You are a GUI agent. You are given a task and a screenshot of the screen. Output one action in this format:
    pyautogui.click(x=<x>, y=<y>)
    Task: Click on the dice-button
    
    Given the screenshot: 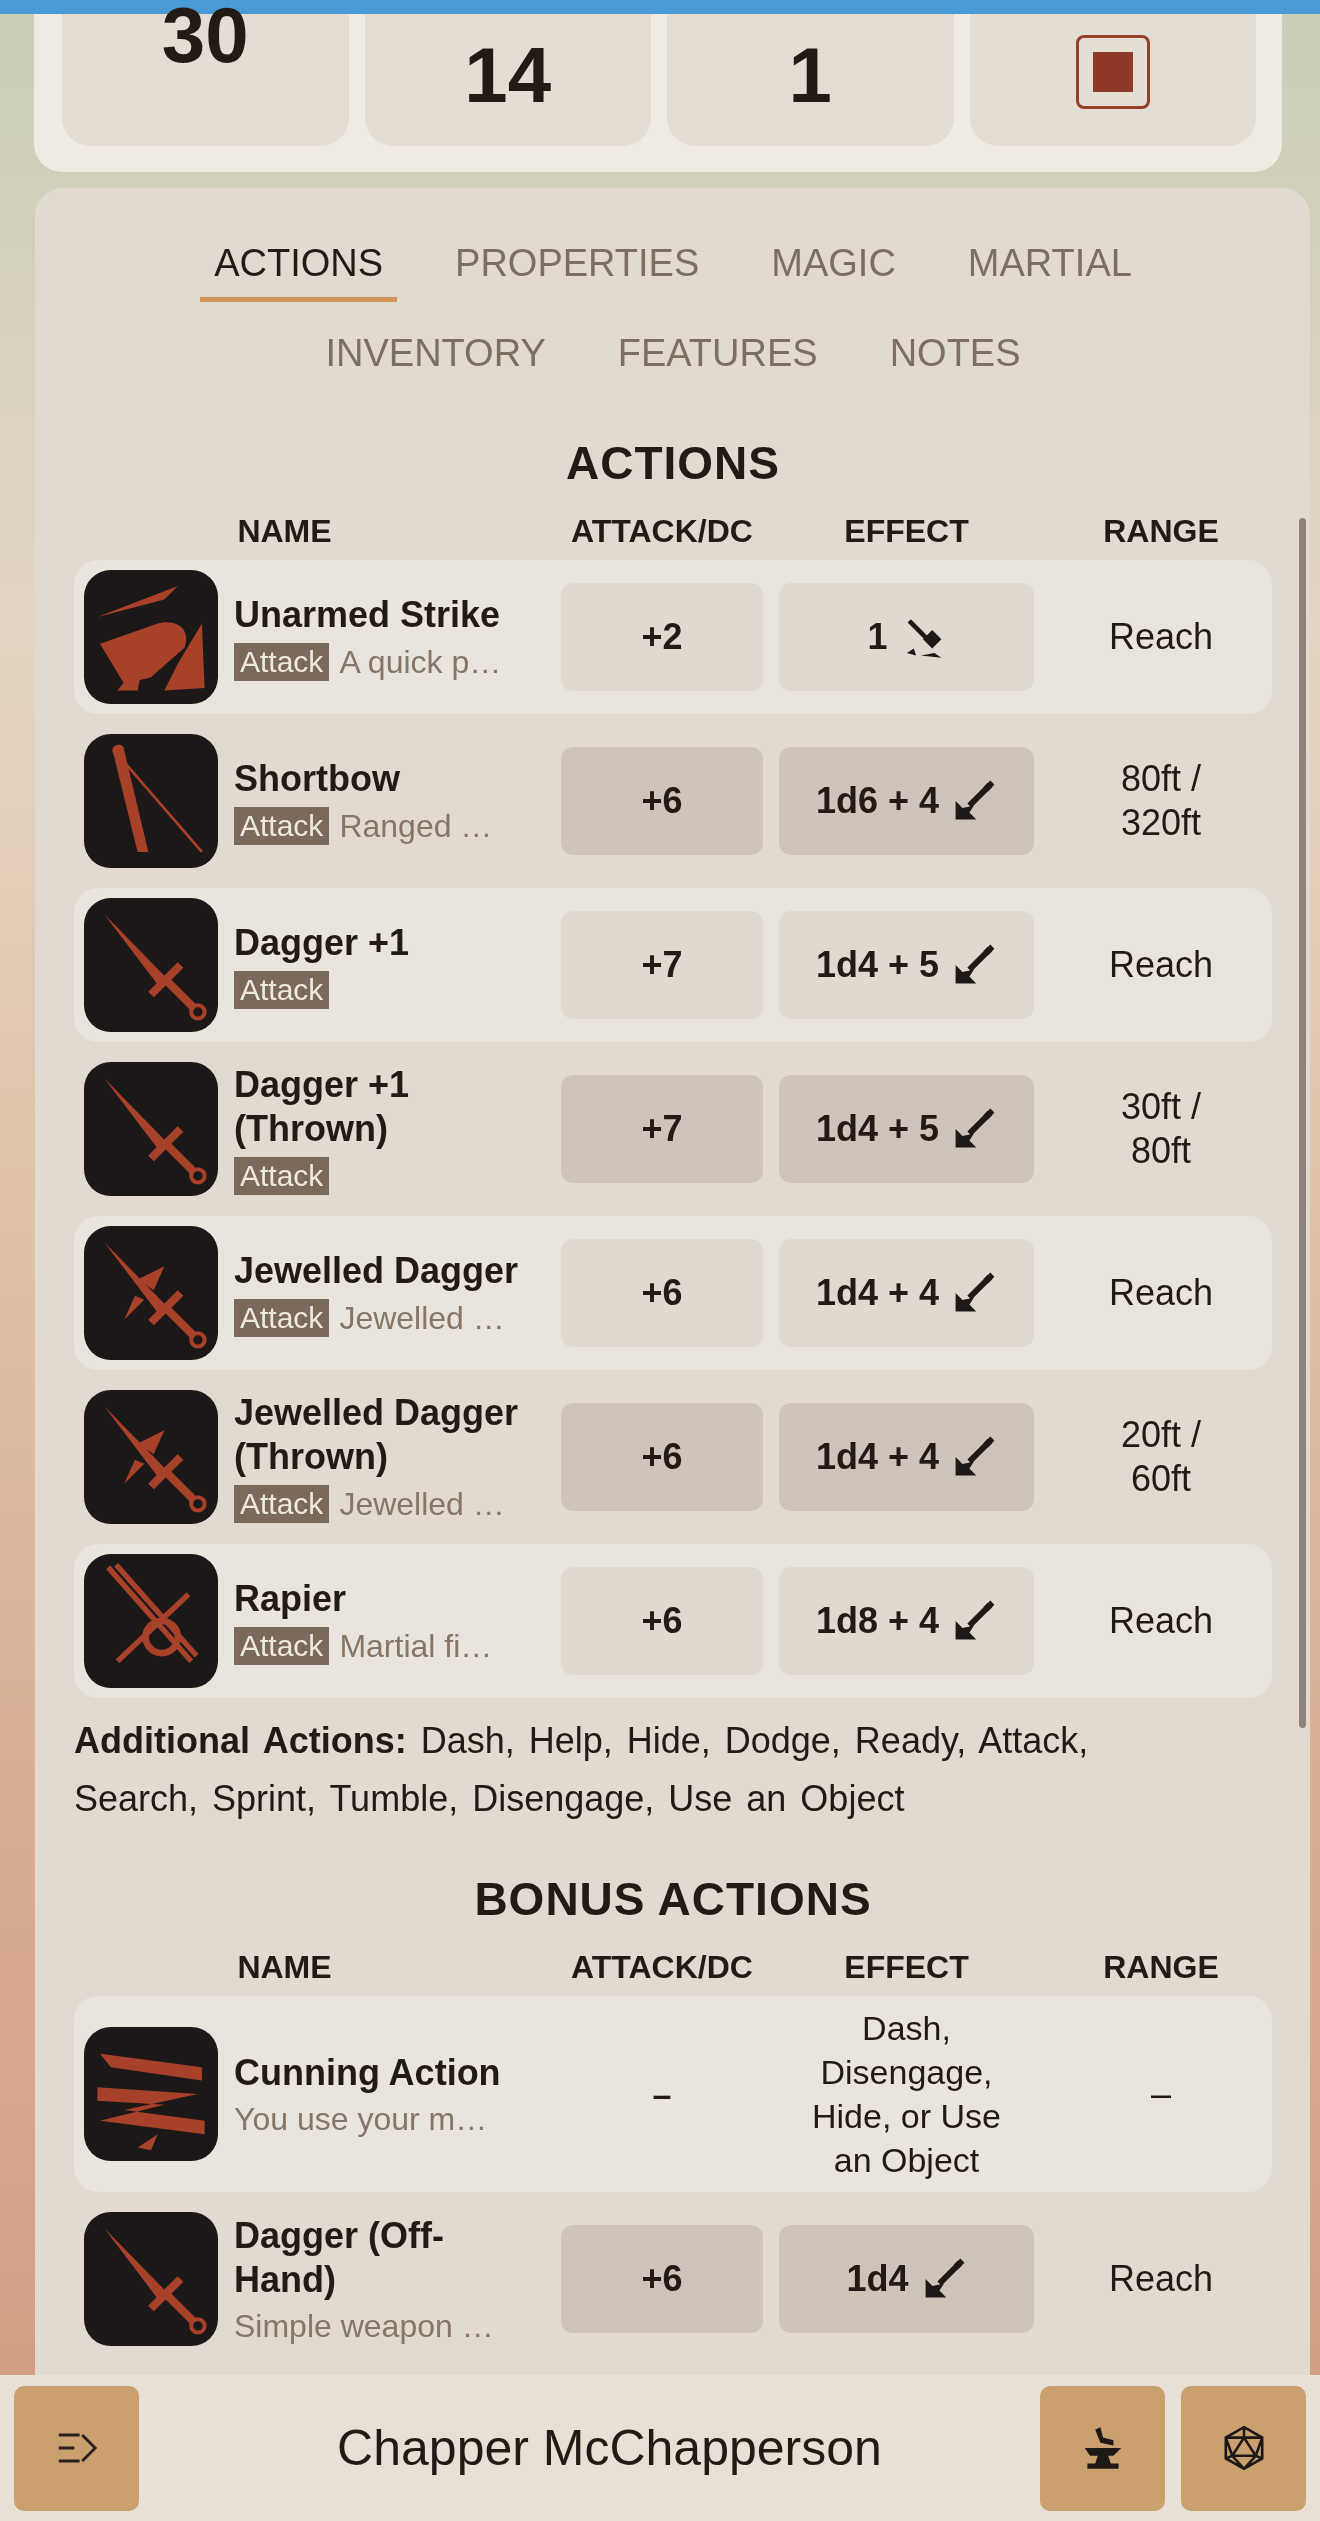 What is the action you would take?
    pyautogui.click(x=1243, y=2448)
    